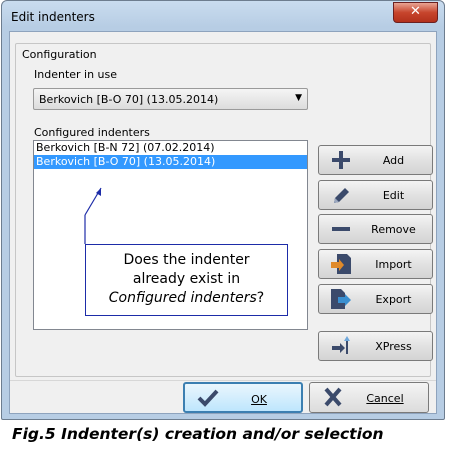 The height and width of the screenshot is (452, 449). What do you see at coordinates (243, 397) in the screenshot?
I see `ok-button: OK` at bounding box center [243, 397].